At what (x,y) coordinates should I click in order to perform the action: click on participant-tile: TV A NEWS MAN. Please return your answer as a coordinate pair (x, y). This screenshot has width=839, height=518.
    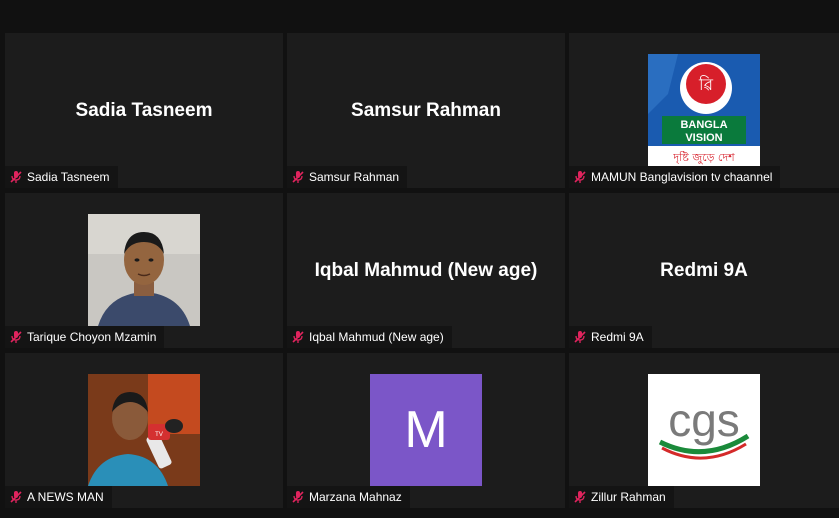
    Looking at the image, I should click on (144, 430).